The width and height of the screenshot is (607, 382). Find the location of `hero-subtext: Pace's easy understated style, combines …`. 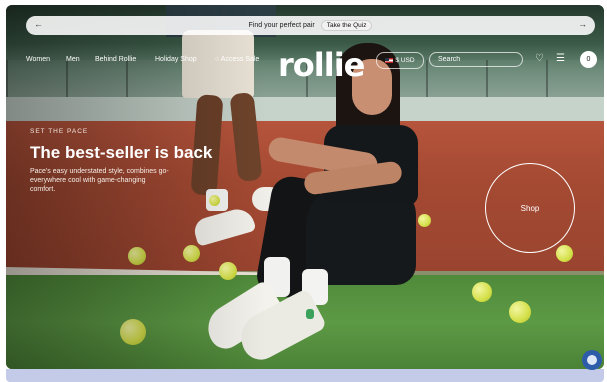

hero-subtext: Pace's easy understated style, combines … is located at coordinates (99, 180).